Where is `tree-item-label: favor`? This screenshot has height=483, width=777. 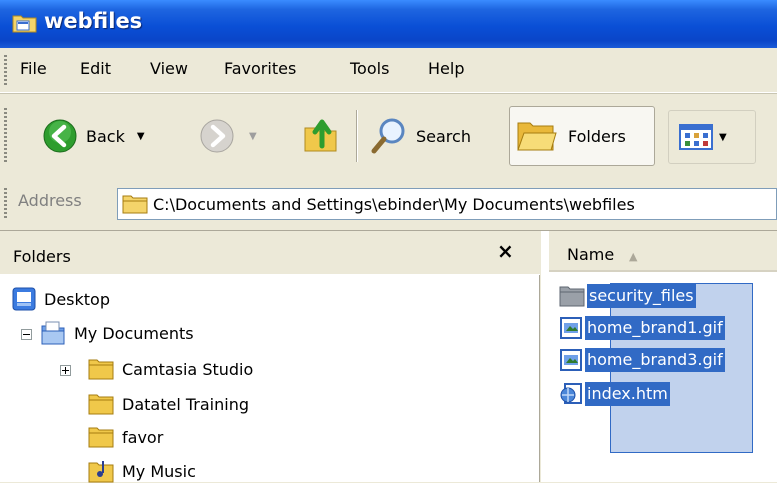 tree-item-label: favor is located at coordinates (143, 437).